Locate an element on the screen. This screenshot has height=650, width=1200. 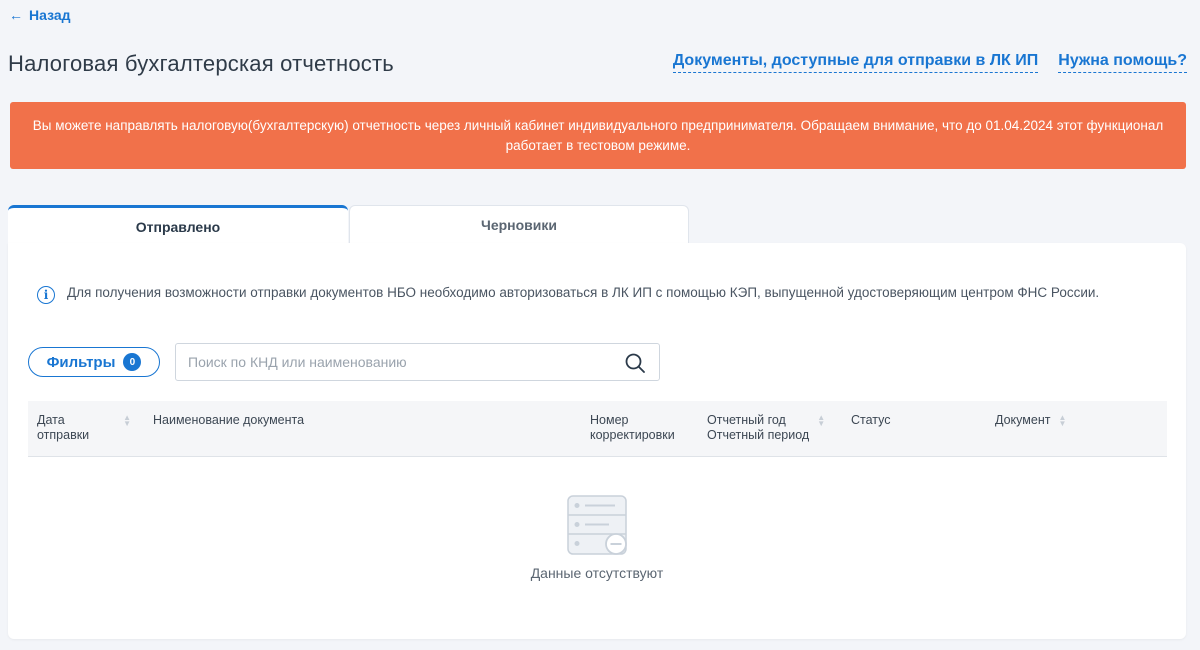
column-header-status-label: Статус is located at coordinates (871, 420).